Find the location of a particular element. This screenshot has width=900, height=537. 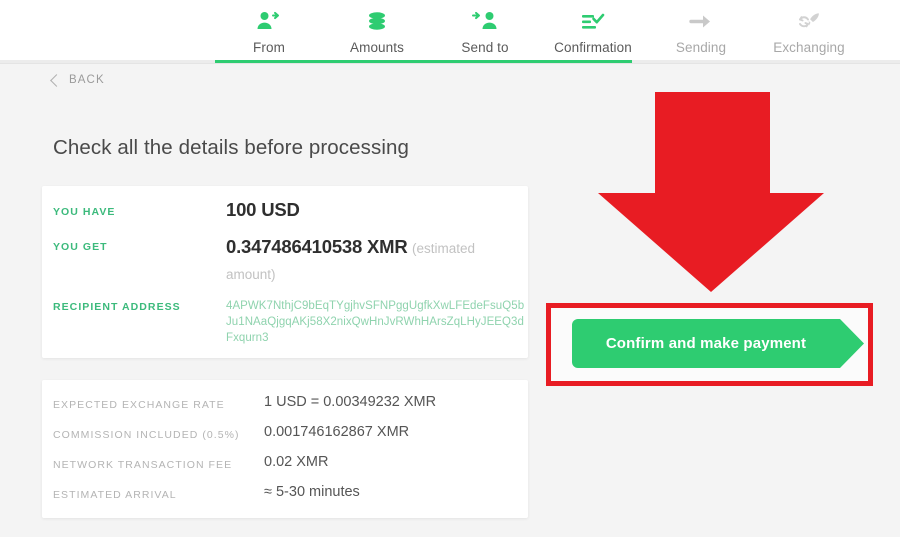

commission-label: COMMISSION INCLUDED (0.5%) is located at coordinates (146, 435).